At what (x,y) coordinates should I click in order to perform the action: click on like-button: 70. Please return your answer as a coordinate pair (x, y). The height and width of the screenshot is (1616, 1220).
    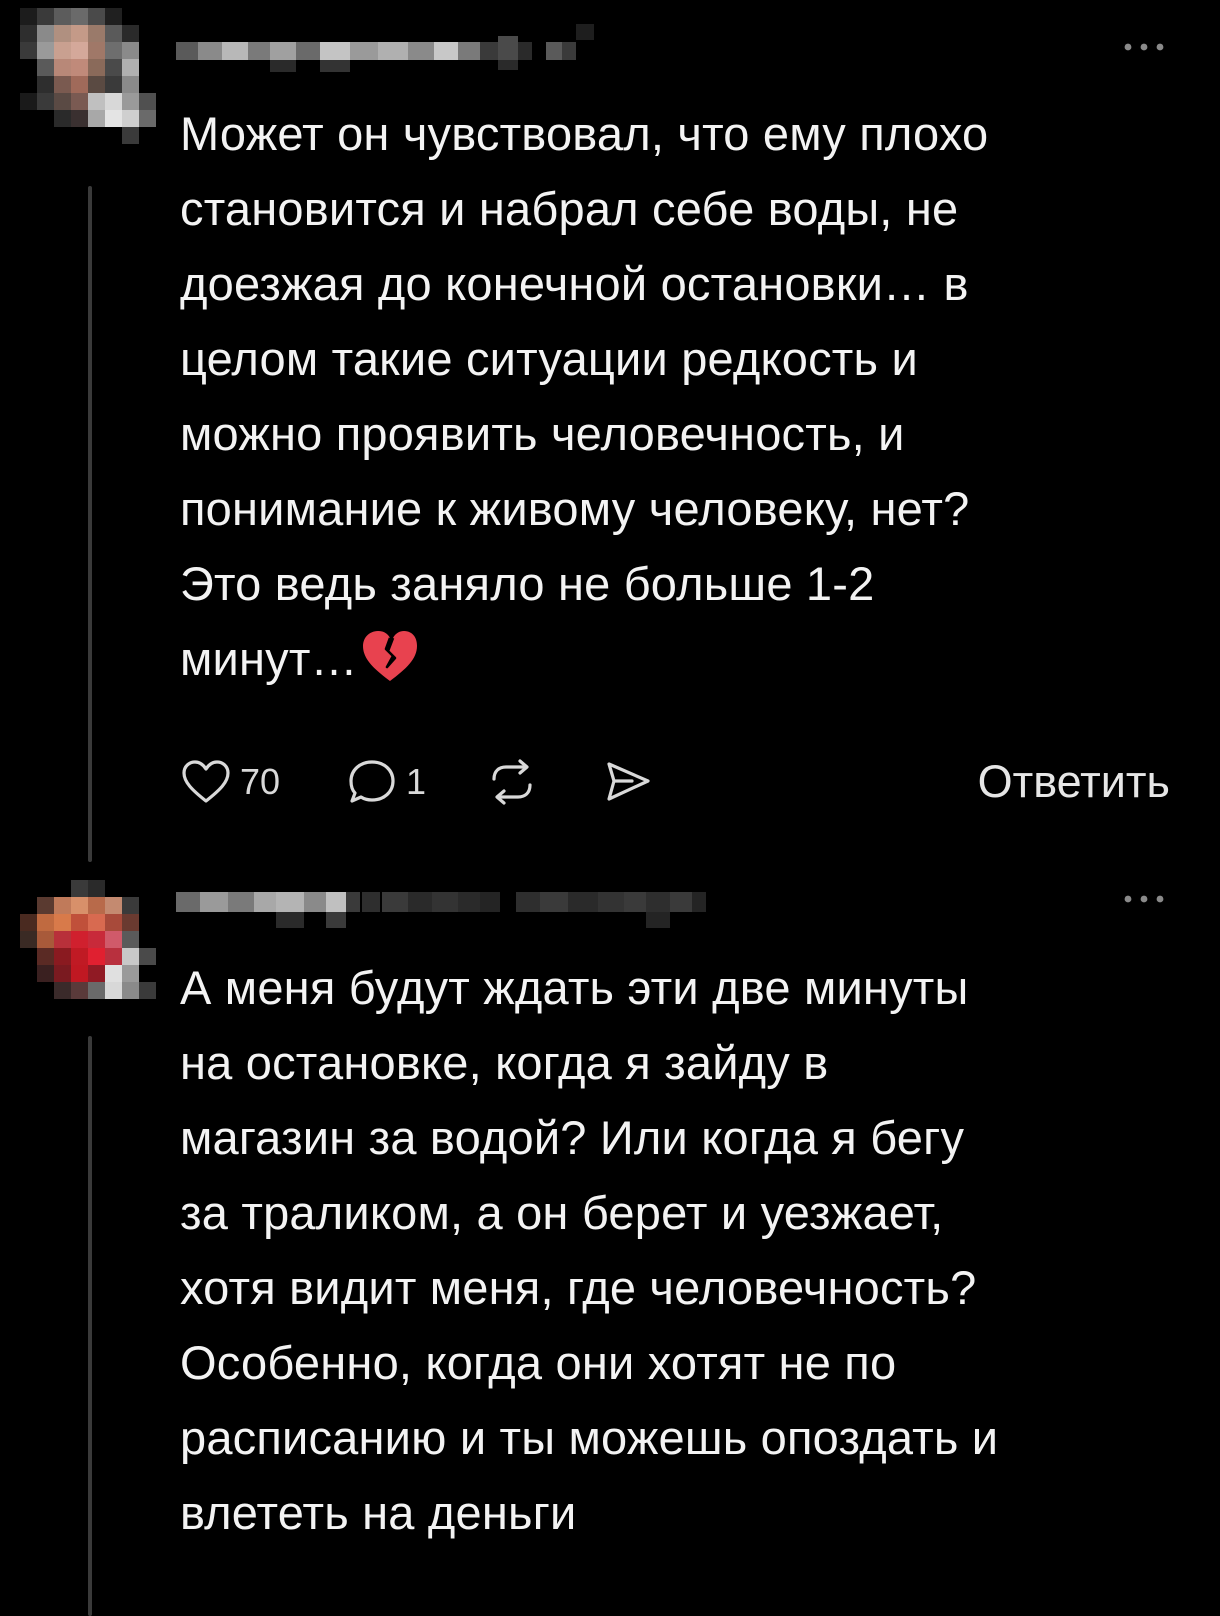
    Looking at the image, I should click on (230, 782).